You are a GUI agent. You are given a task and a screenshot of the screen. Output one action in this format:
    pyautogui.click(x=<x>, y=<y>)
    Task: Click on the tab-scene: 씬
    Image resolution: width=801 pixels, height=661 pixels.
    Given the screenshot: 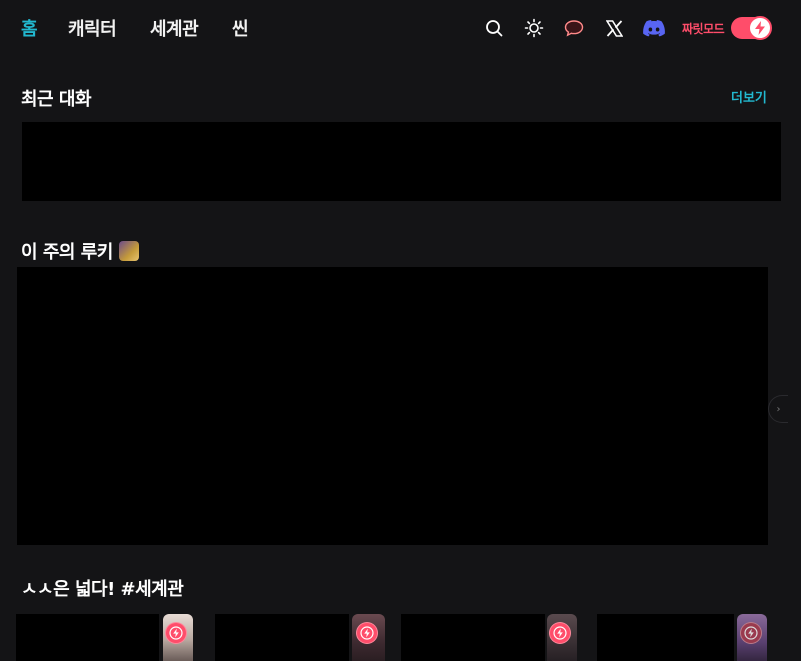 What is the action you would take?
    pyautogui.click(x=240, y=28)
    